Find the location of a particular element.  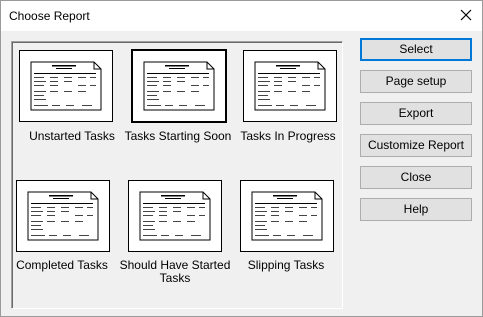

customize-report-button: Customize Report is located at coordinates (416, 145).